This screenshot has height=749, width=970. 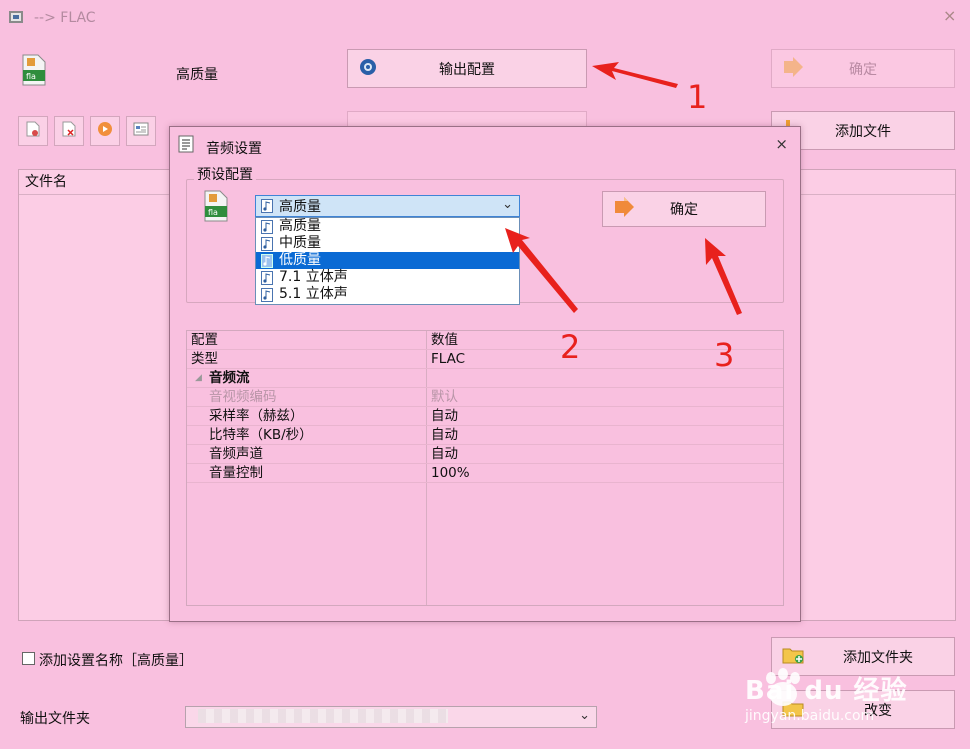 I want to click on clear-list-icon, so click(x=69, y=131).